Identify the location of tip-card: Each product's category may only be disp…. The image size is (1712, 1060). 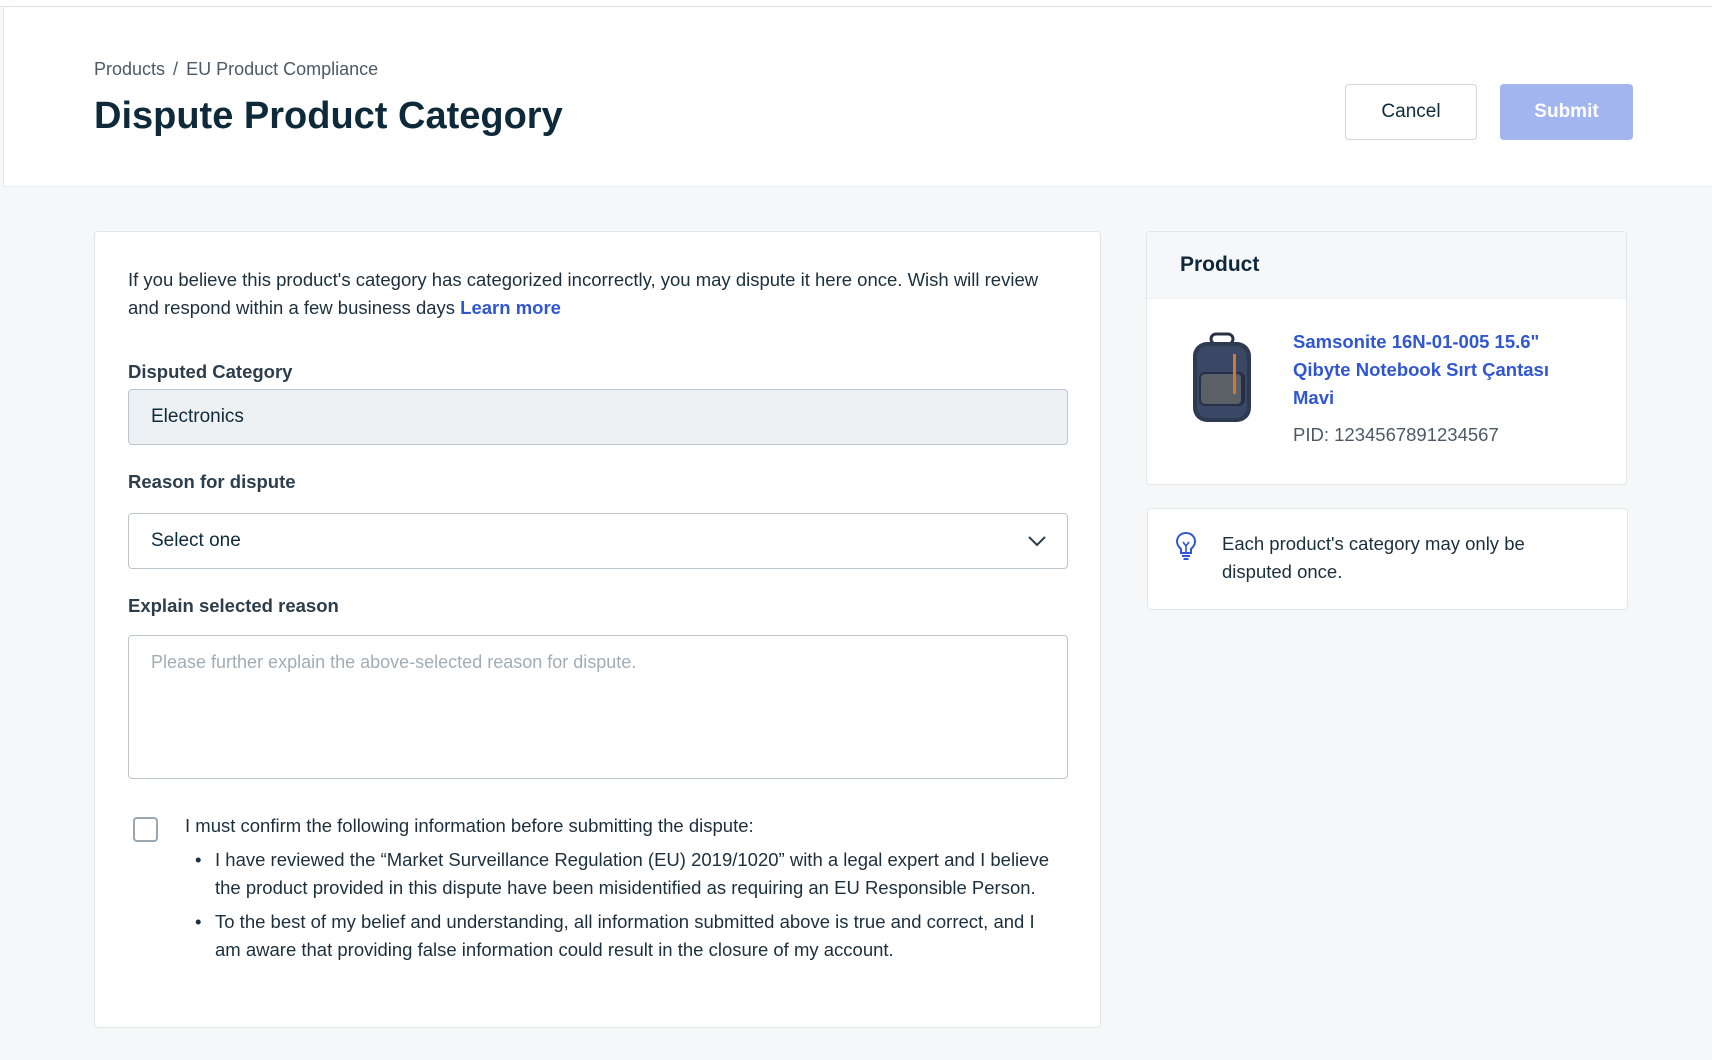
(1387, 559).